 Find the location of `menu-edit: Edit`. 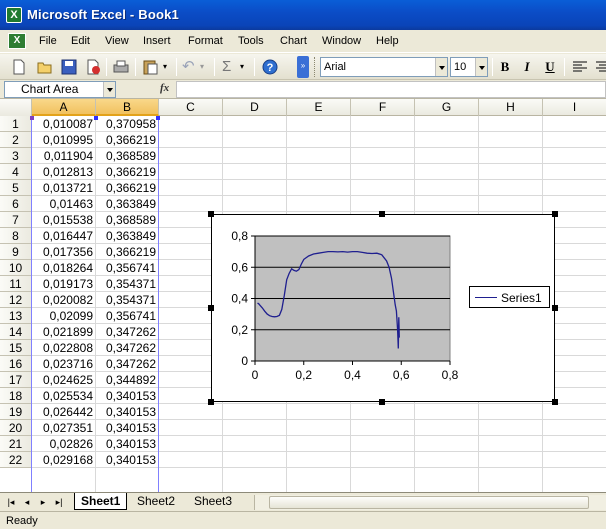

menu-edit: Edit is located at coordinates (80, 41).